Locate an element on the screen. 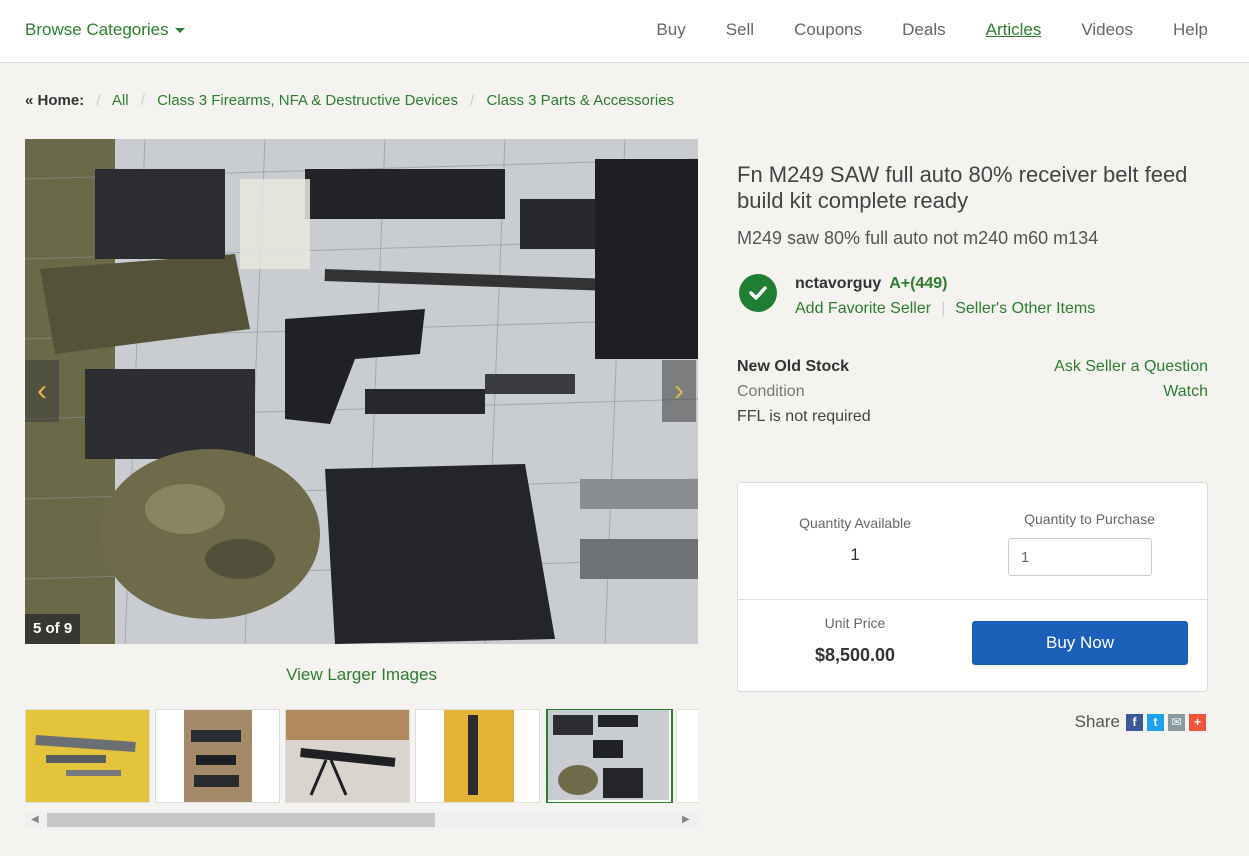  listing-subtitle: M249 saw 80% full auto not m240 m60 m134 is located at coordinates (918, 238).